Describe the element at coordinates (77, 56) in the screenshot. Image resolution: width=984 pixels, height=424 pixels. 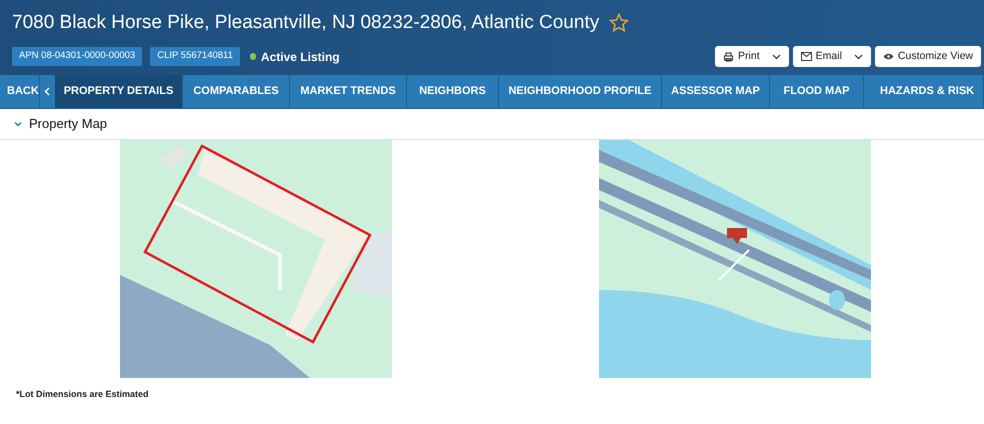
I see `id-badge: APN 08-04301-0000-00003` at that location.